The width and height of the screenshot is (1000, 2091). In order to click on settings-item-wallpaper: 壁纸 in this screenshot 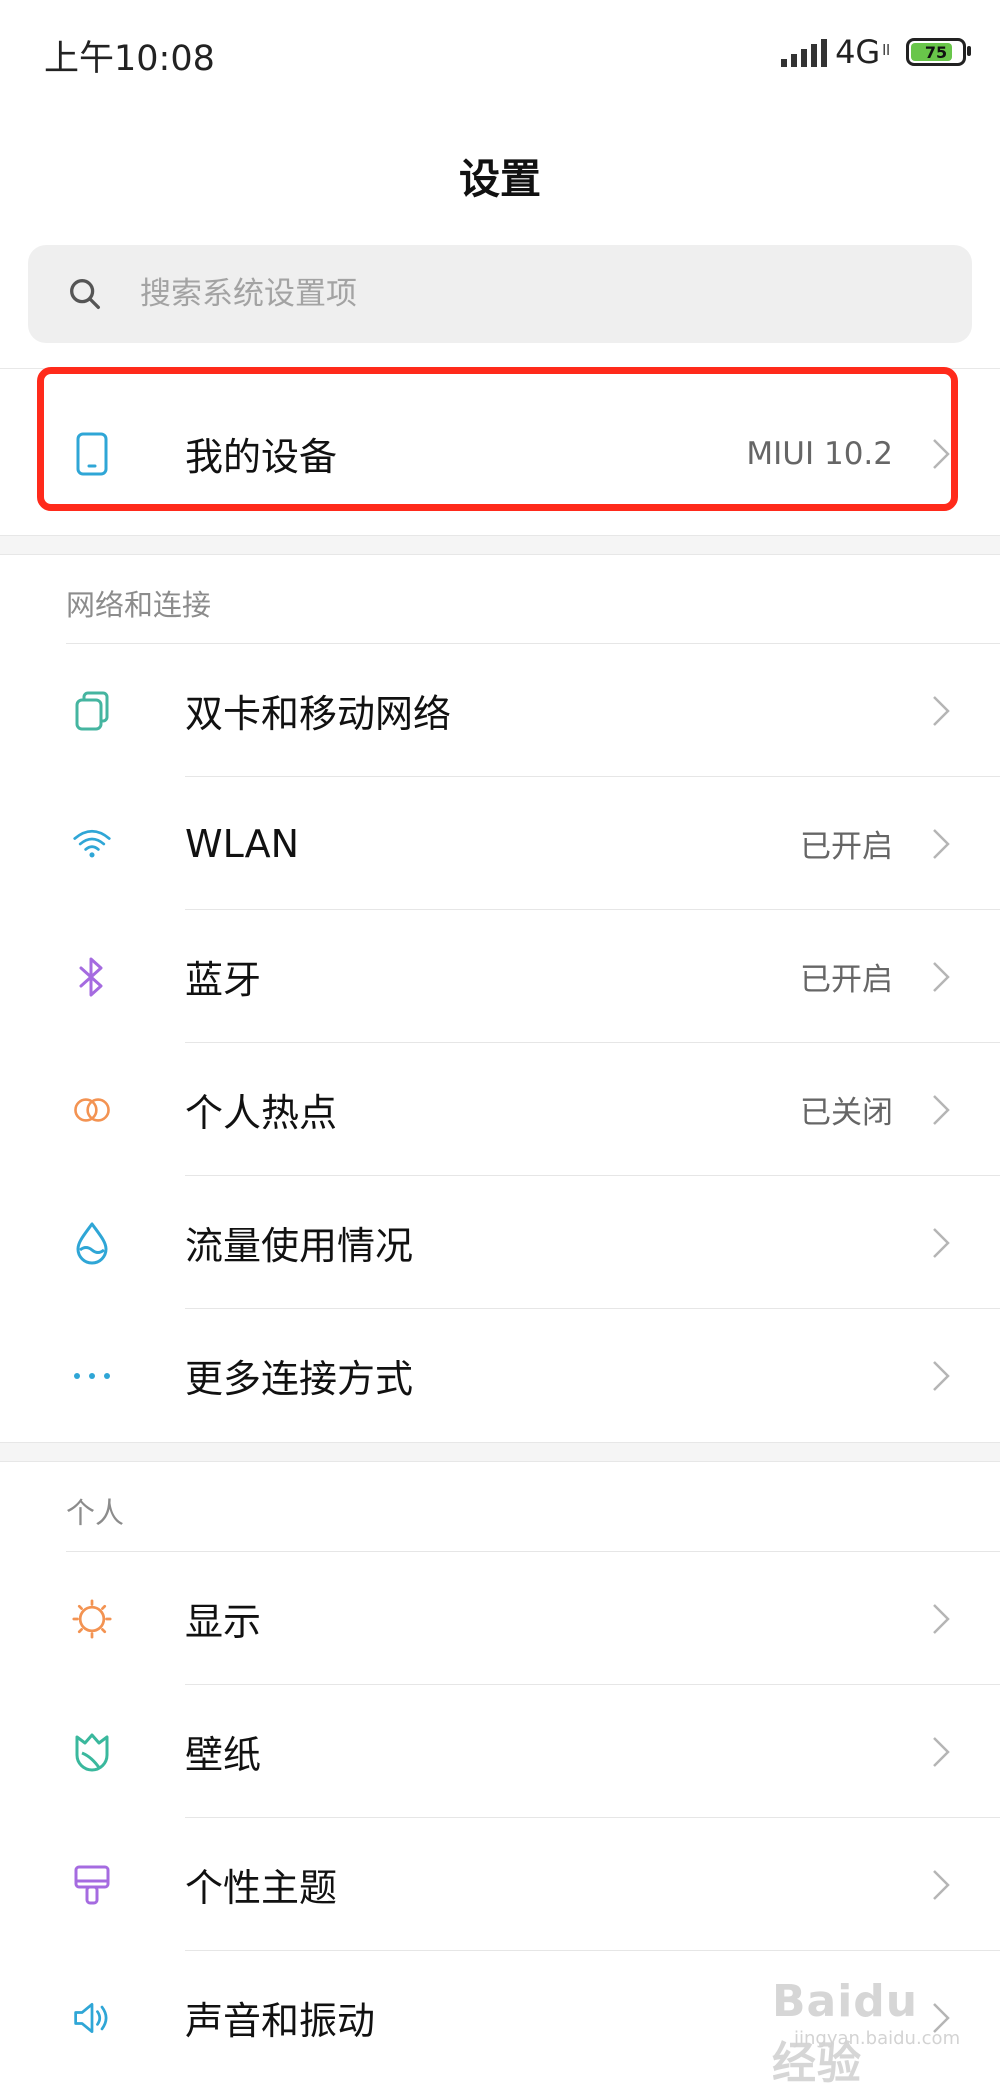, I will do `click(500, 1751)`.